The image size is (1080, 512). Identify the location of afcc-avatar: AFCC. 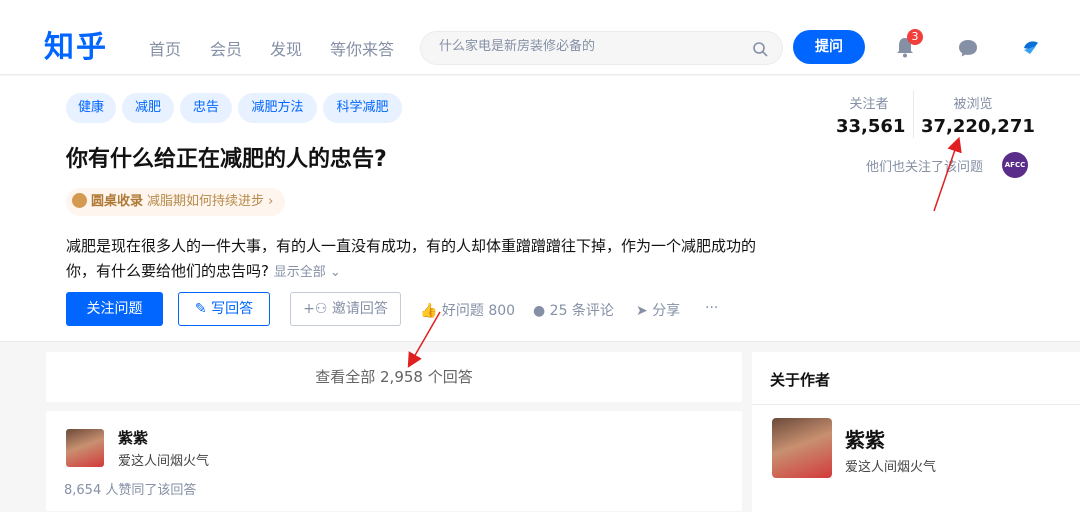
(1015, 165).